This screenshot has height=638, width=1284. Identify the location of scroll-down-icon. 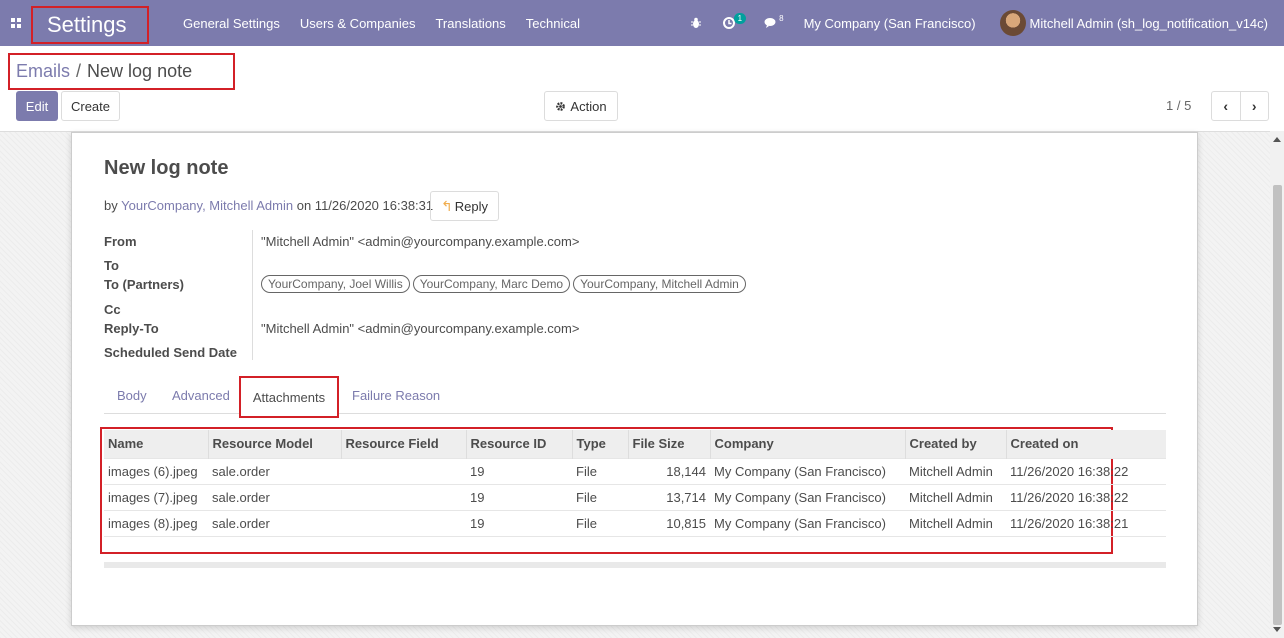
(1277, 629).